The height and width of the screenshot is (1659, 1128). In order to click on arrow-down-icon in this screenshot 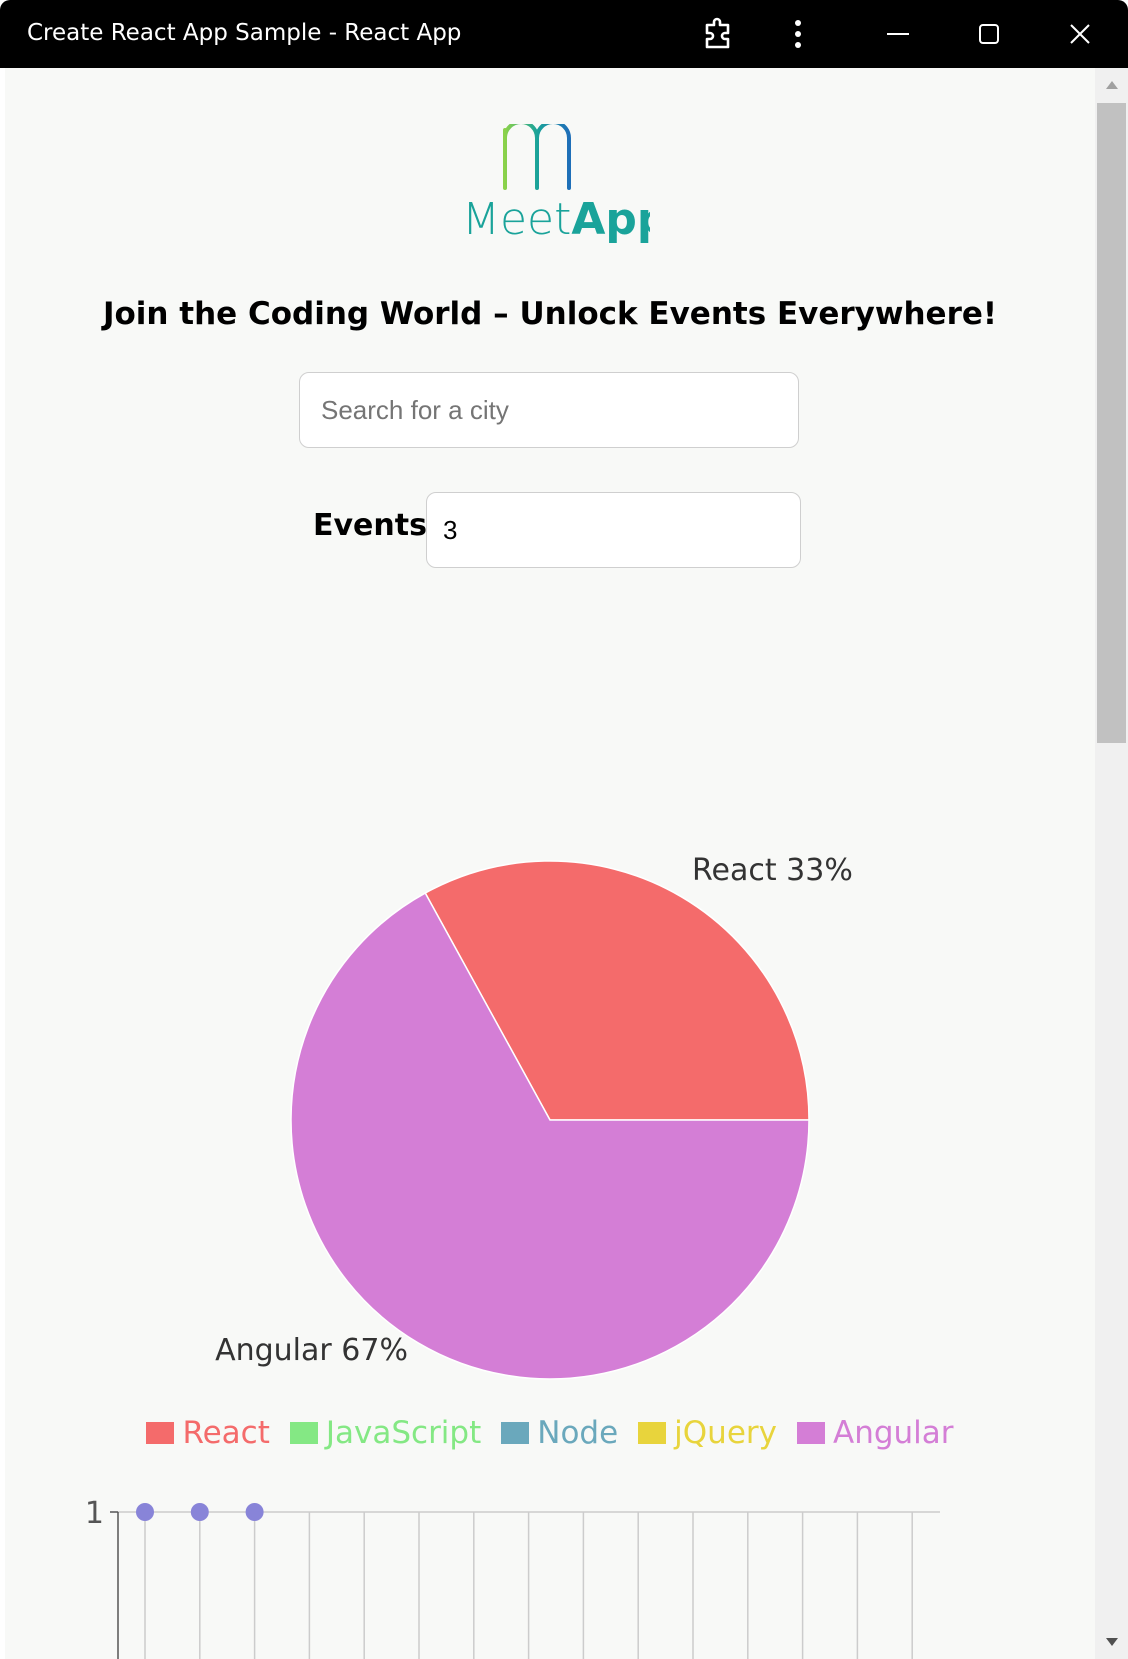, I will do `click(1111, 1642)`.